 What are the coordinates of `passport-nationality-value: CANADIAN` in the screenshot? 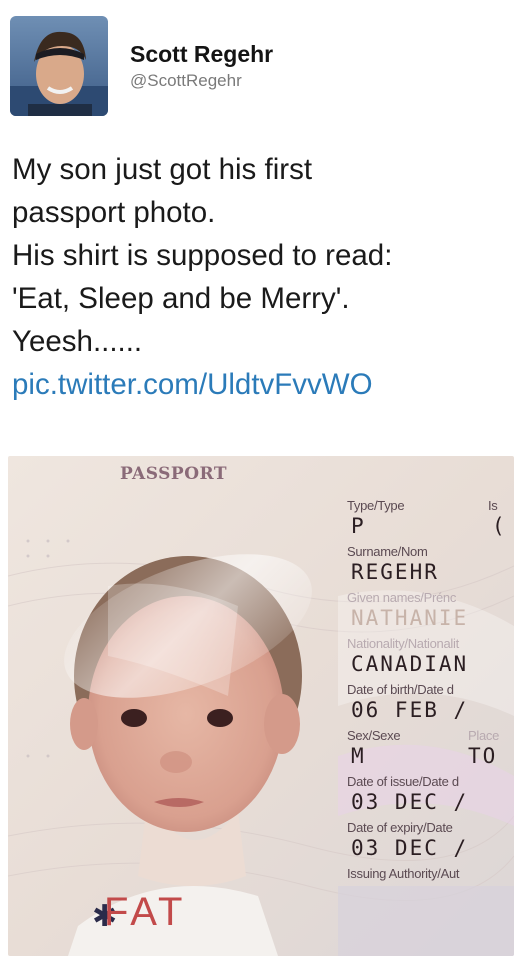 It's located at (410, 664).